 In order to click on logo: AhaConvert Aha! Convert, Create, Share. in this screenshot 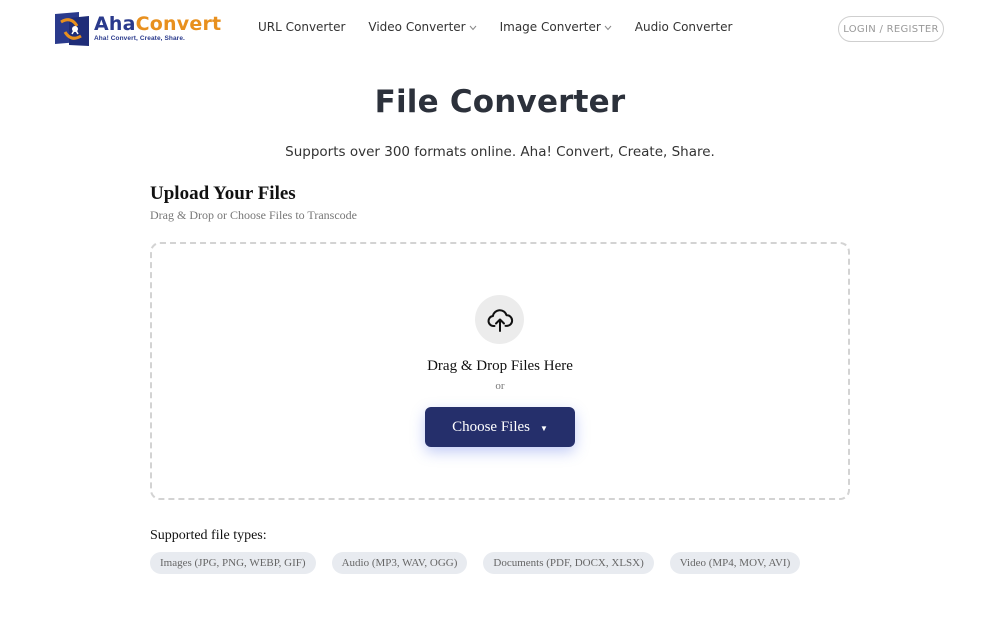, I will do `click(138, 29)`.